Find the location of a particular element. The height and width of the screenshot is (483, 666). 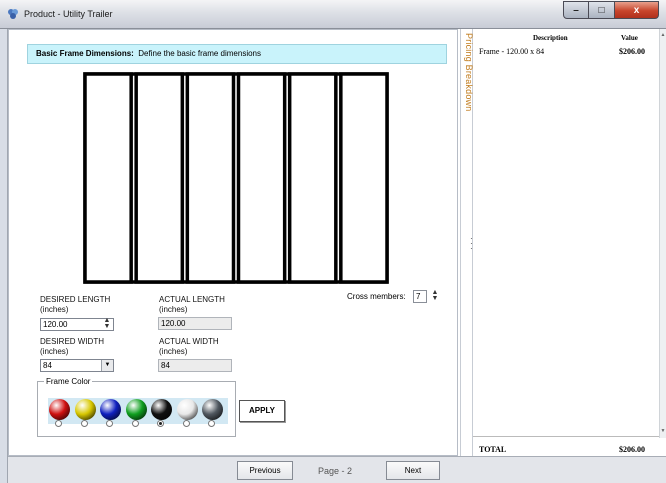

page-indicator: Page - 2 is located at coordinates (335, 471).